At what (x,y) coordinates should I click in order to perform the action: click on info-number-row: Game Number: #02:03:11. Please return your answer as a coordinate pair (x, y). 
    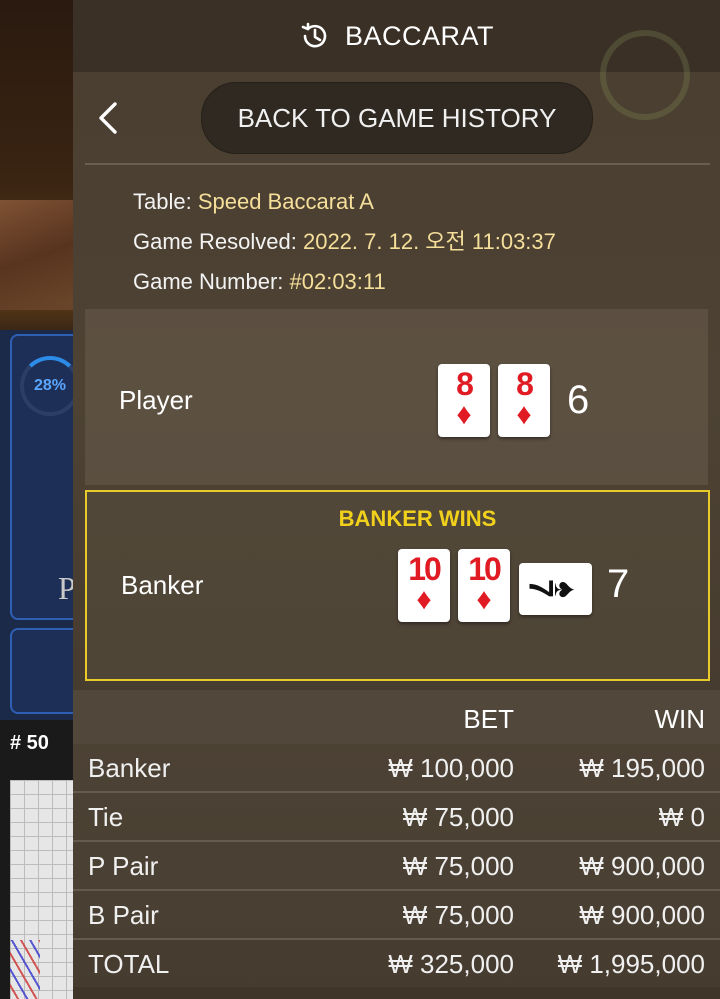
    Looking at the image, I should click on (344, 282).